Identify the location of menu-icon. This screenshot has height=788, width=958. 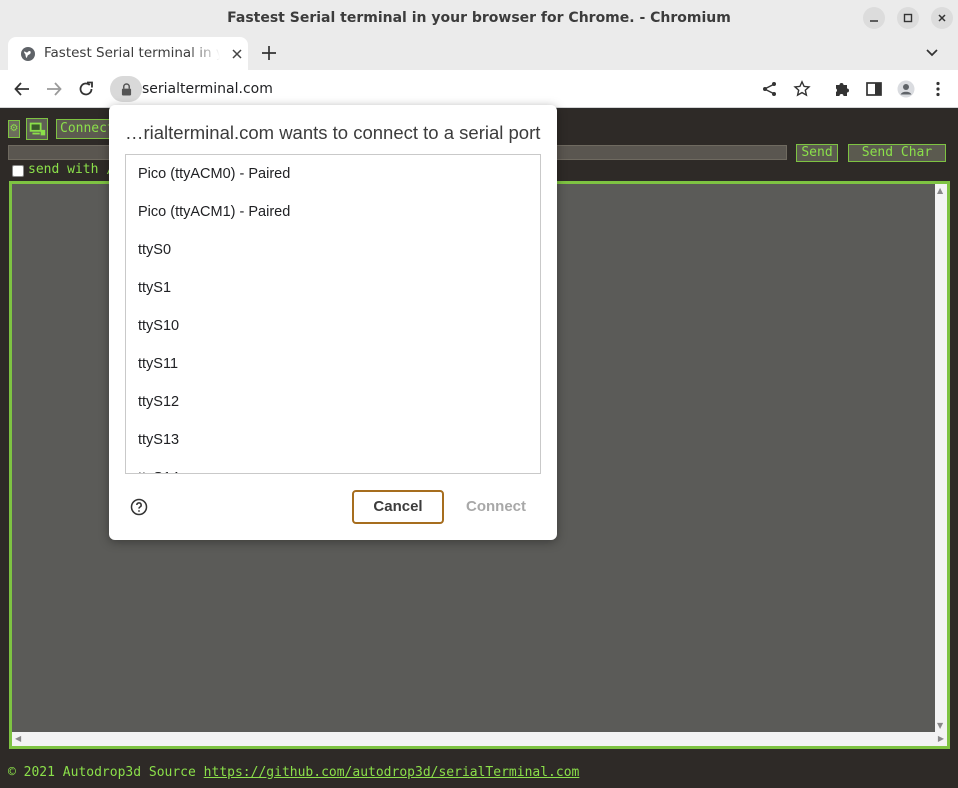
(938, 89).